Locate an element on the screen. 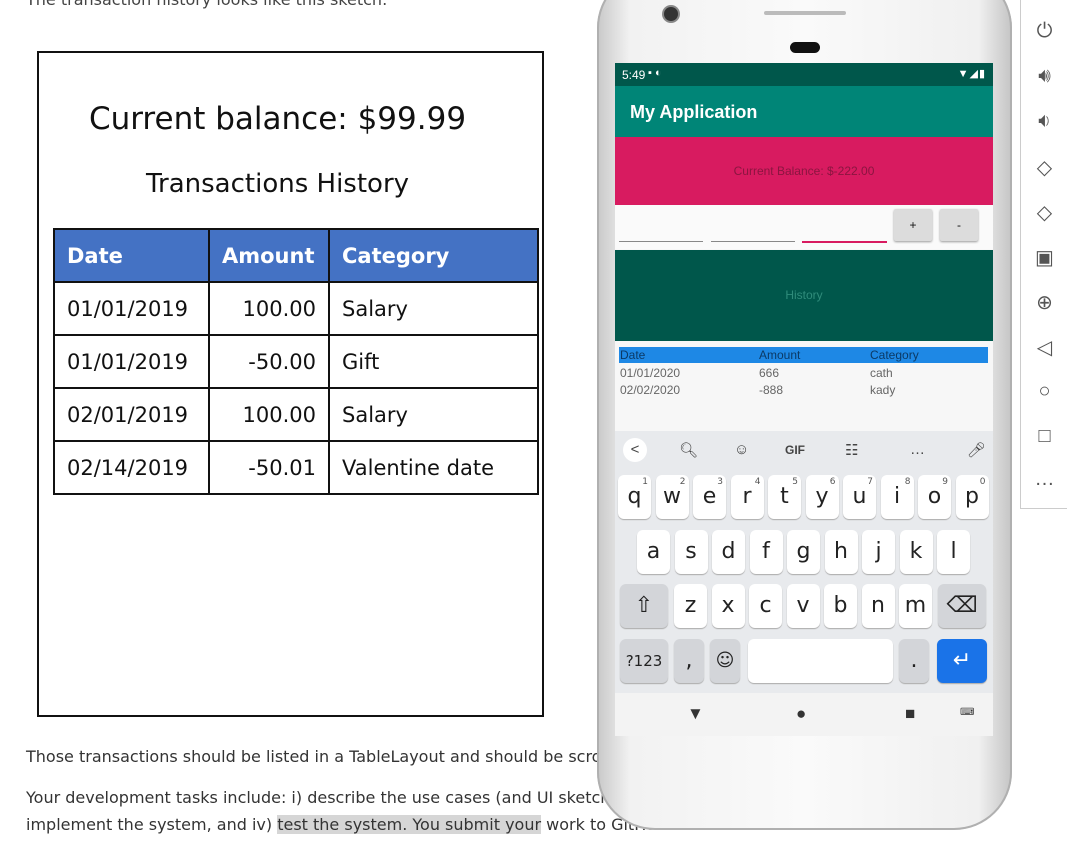 The image size is (1067, 844). recents-icon: ■ is located at coordinates (910, 714).